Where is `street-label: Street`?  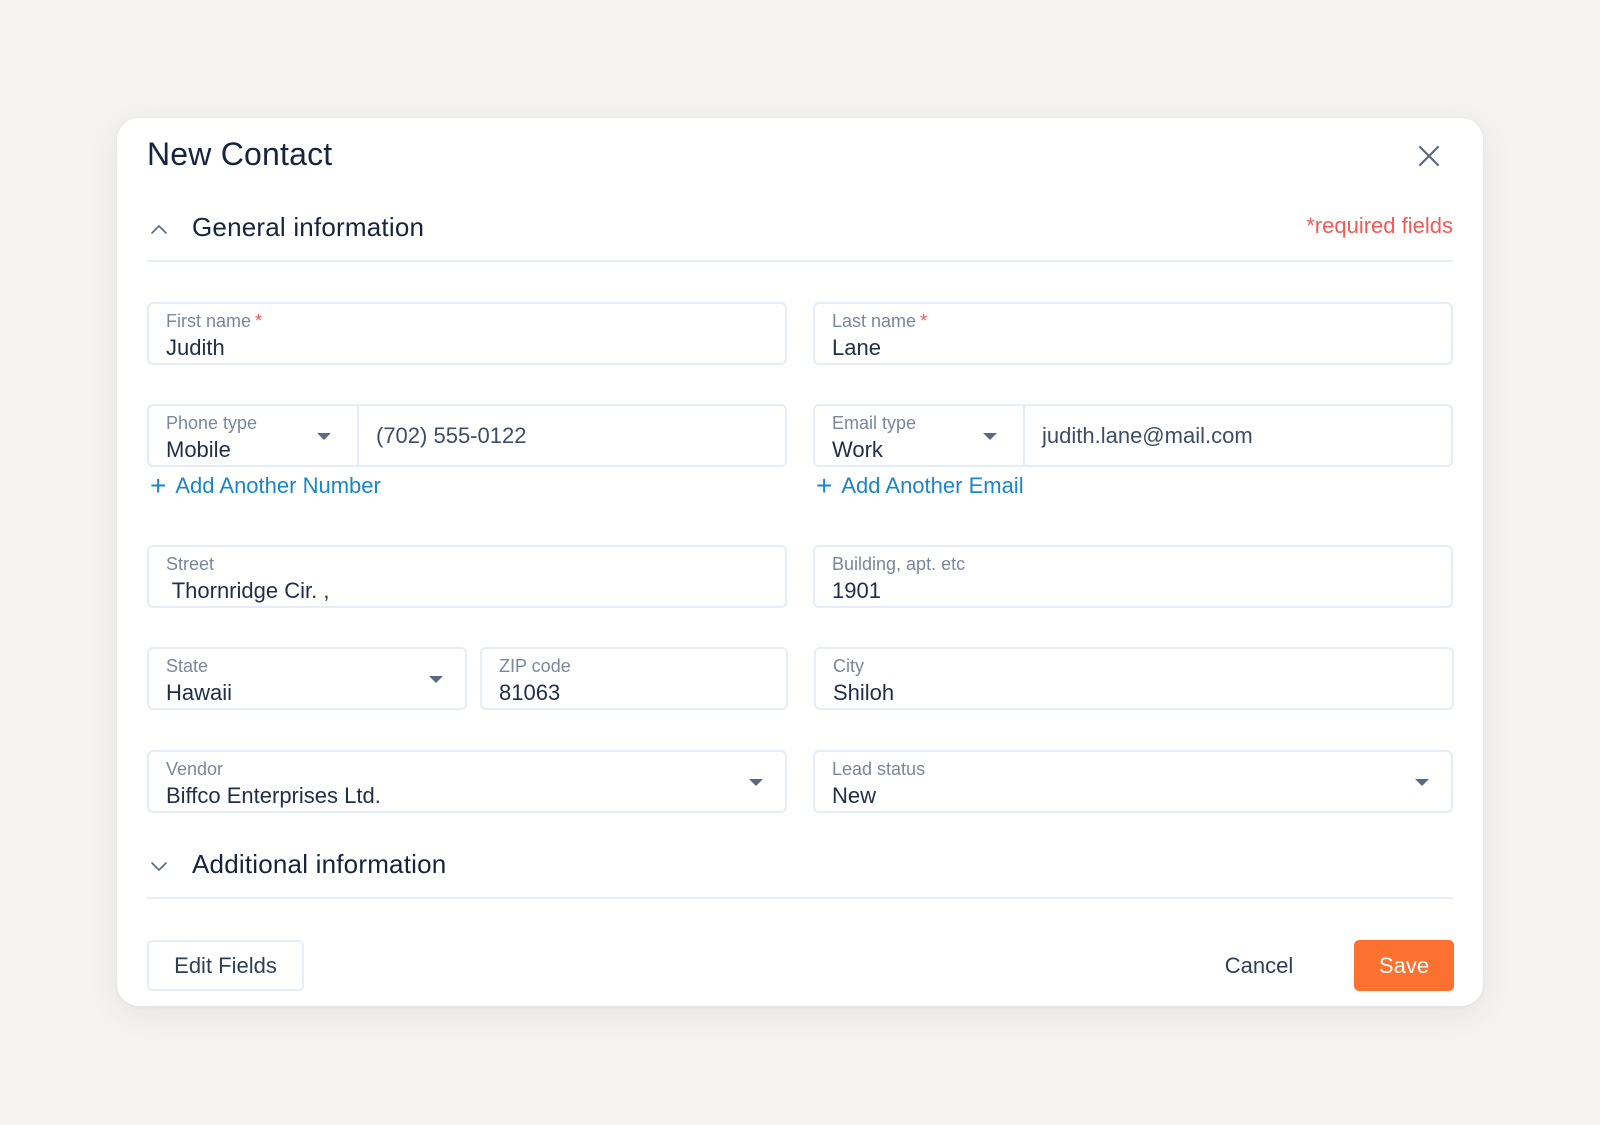 street-label: Street is located at coordinates (190, 564).